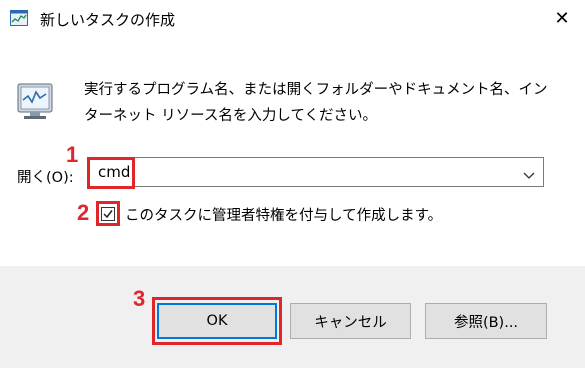 Image resolution: width=585 pixels, height=368 pixels. I want to click on cancel-button: キャンセル, so click(350, 321).